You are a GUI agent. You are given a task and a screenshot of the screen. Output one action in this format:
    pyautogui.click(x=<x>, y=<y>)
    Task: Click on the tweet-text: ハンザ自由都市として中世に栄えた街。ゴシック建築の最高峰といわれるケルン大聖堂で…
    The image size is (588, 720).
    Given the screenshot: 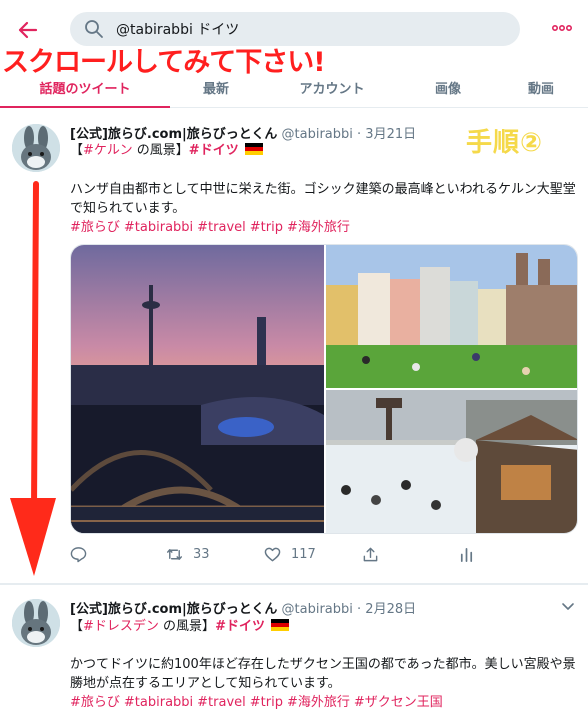 What is the action you would take?
    pyautogui.click(x=323, y=199)
    